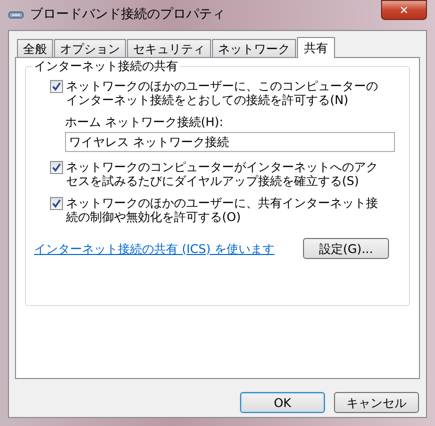  I want to click on tab: ネットワーク, so click(254, 48).